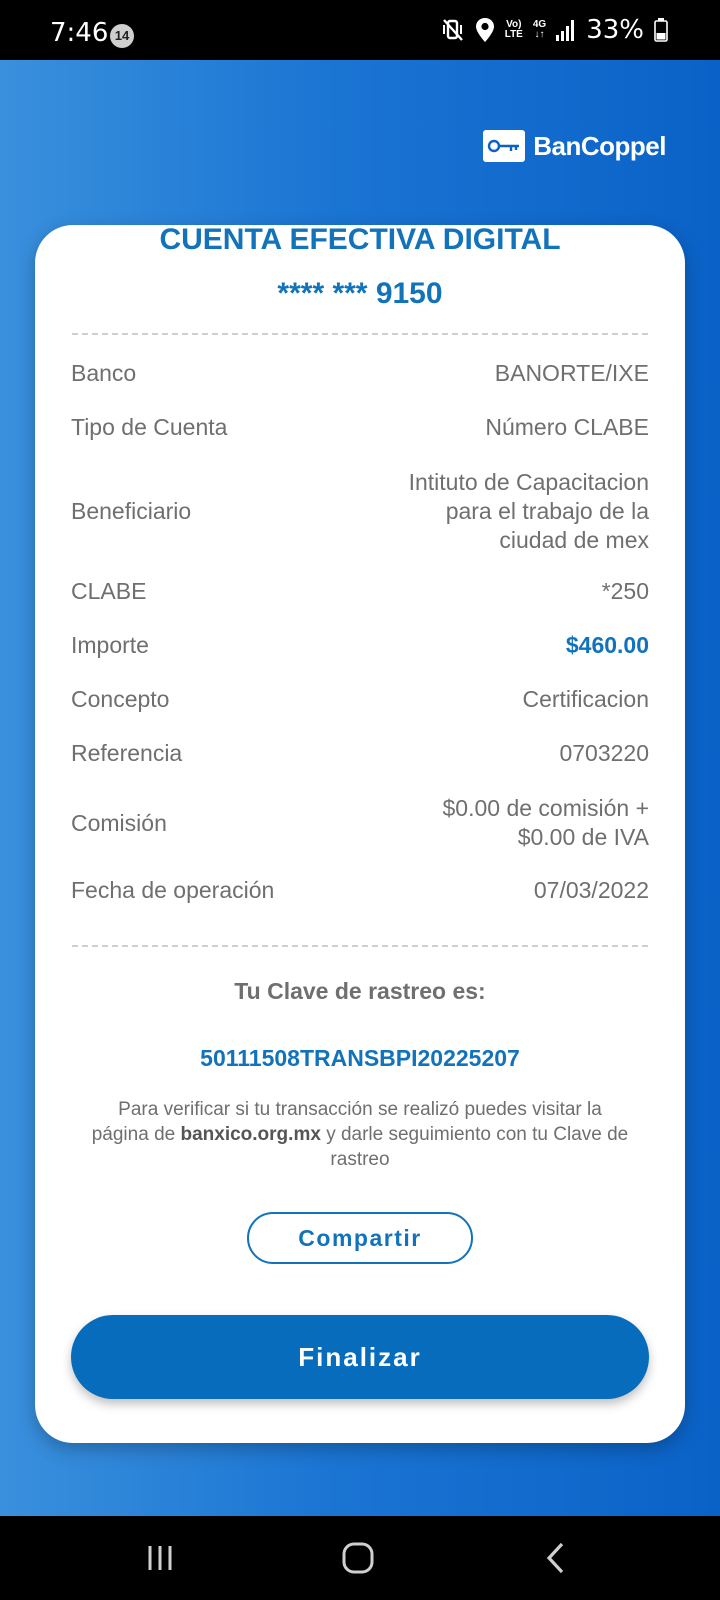 This screenshot has height=1600, width=720. What do you see at coordinates (571, 373) in the screenshot?
I see `row-value: BANORTE/IXE` at bounding box center [571, 373].